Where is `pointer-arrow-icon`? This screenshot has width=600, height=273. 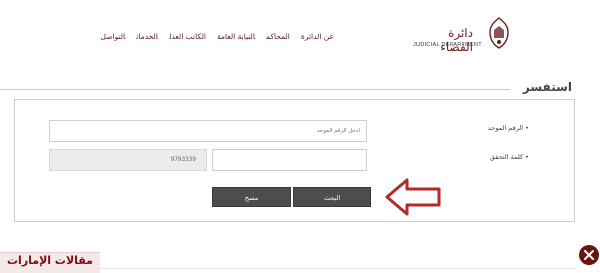
pointer-arrow-icon is located at coordinates (413, 197).